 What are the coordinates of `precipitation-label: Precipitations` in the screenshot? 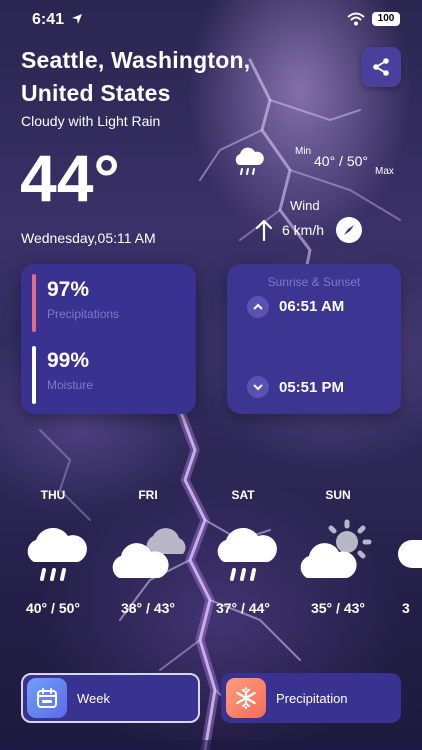 It's located at (83, 314).